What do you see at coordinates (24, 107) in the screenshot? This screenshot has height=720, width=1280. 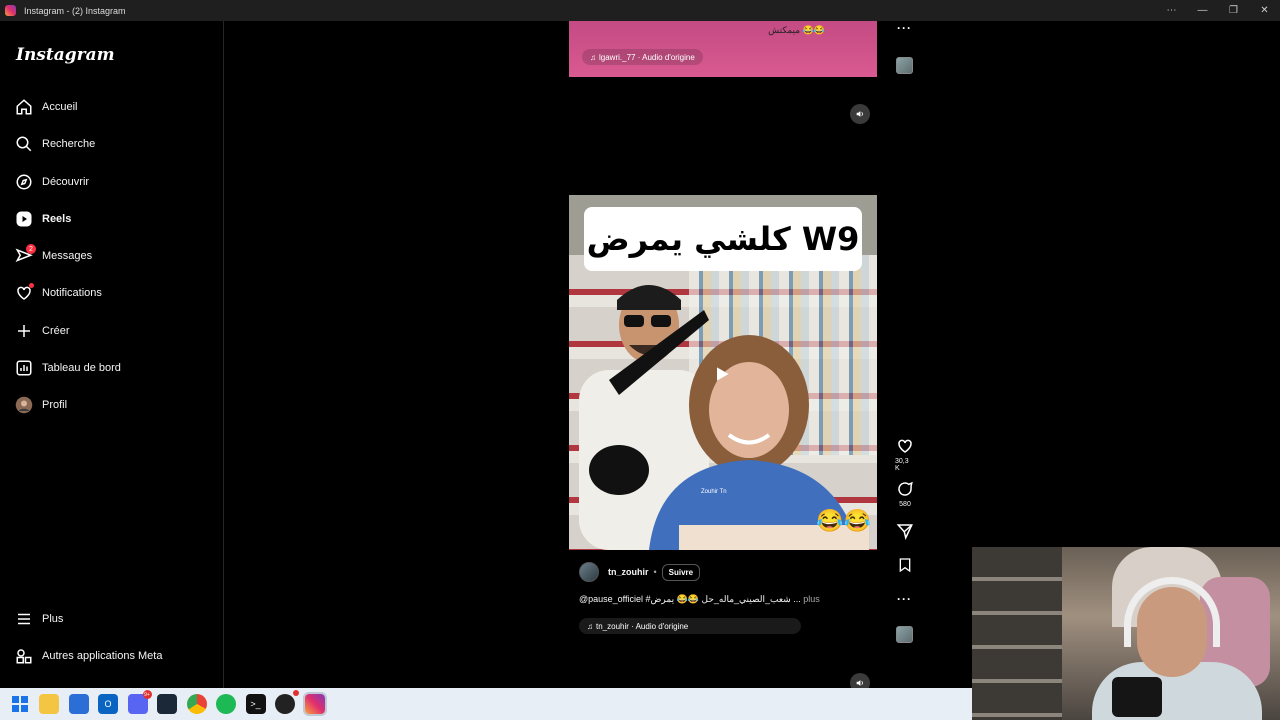 I see `home-icon` at bounding box center [24, 107].